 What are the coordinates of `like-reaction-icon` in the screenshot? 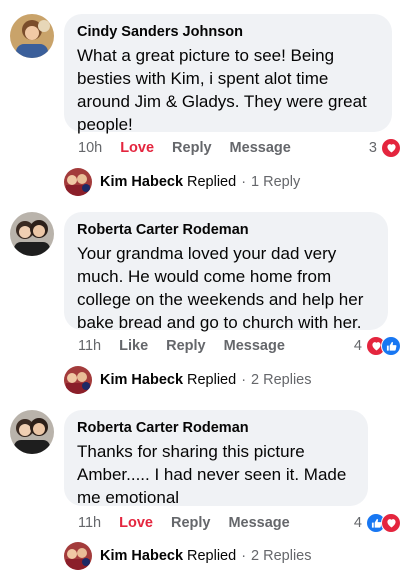 It's located at (391, 346).